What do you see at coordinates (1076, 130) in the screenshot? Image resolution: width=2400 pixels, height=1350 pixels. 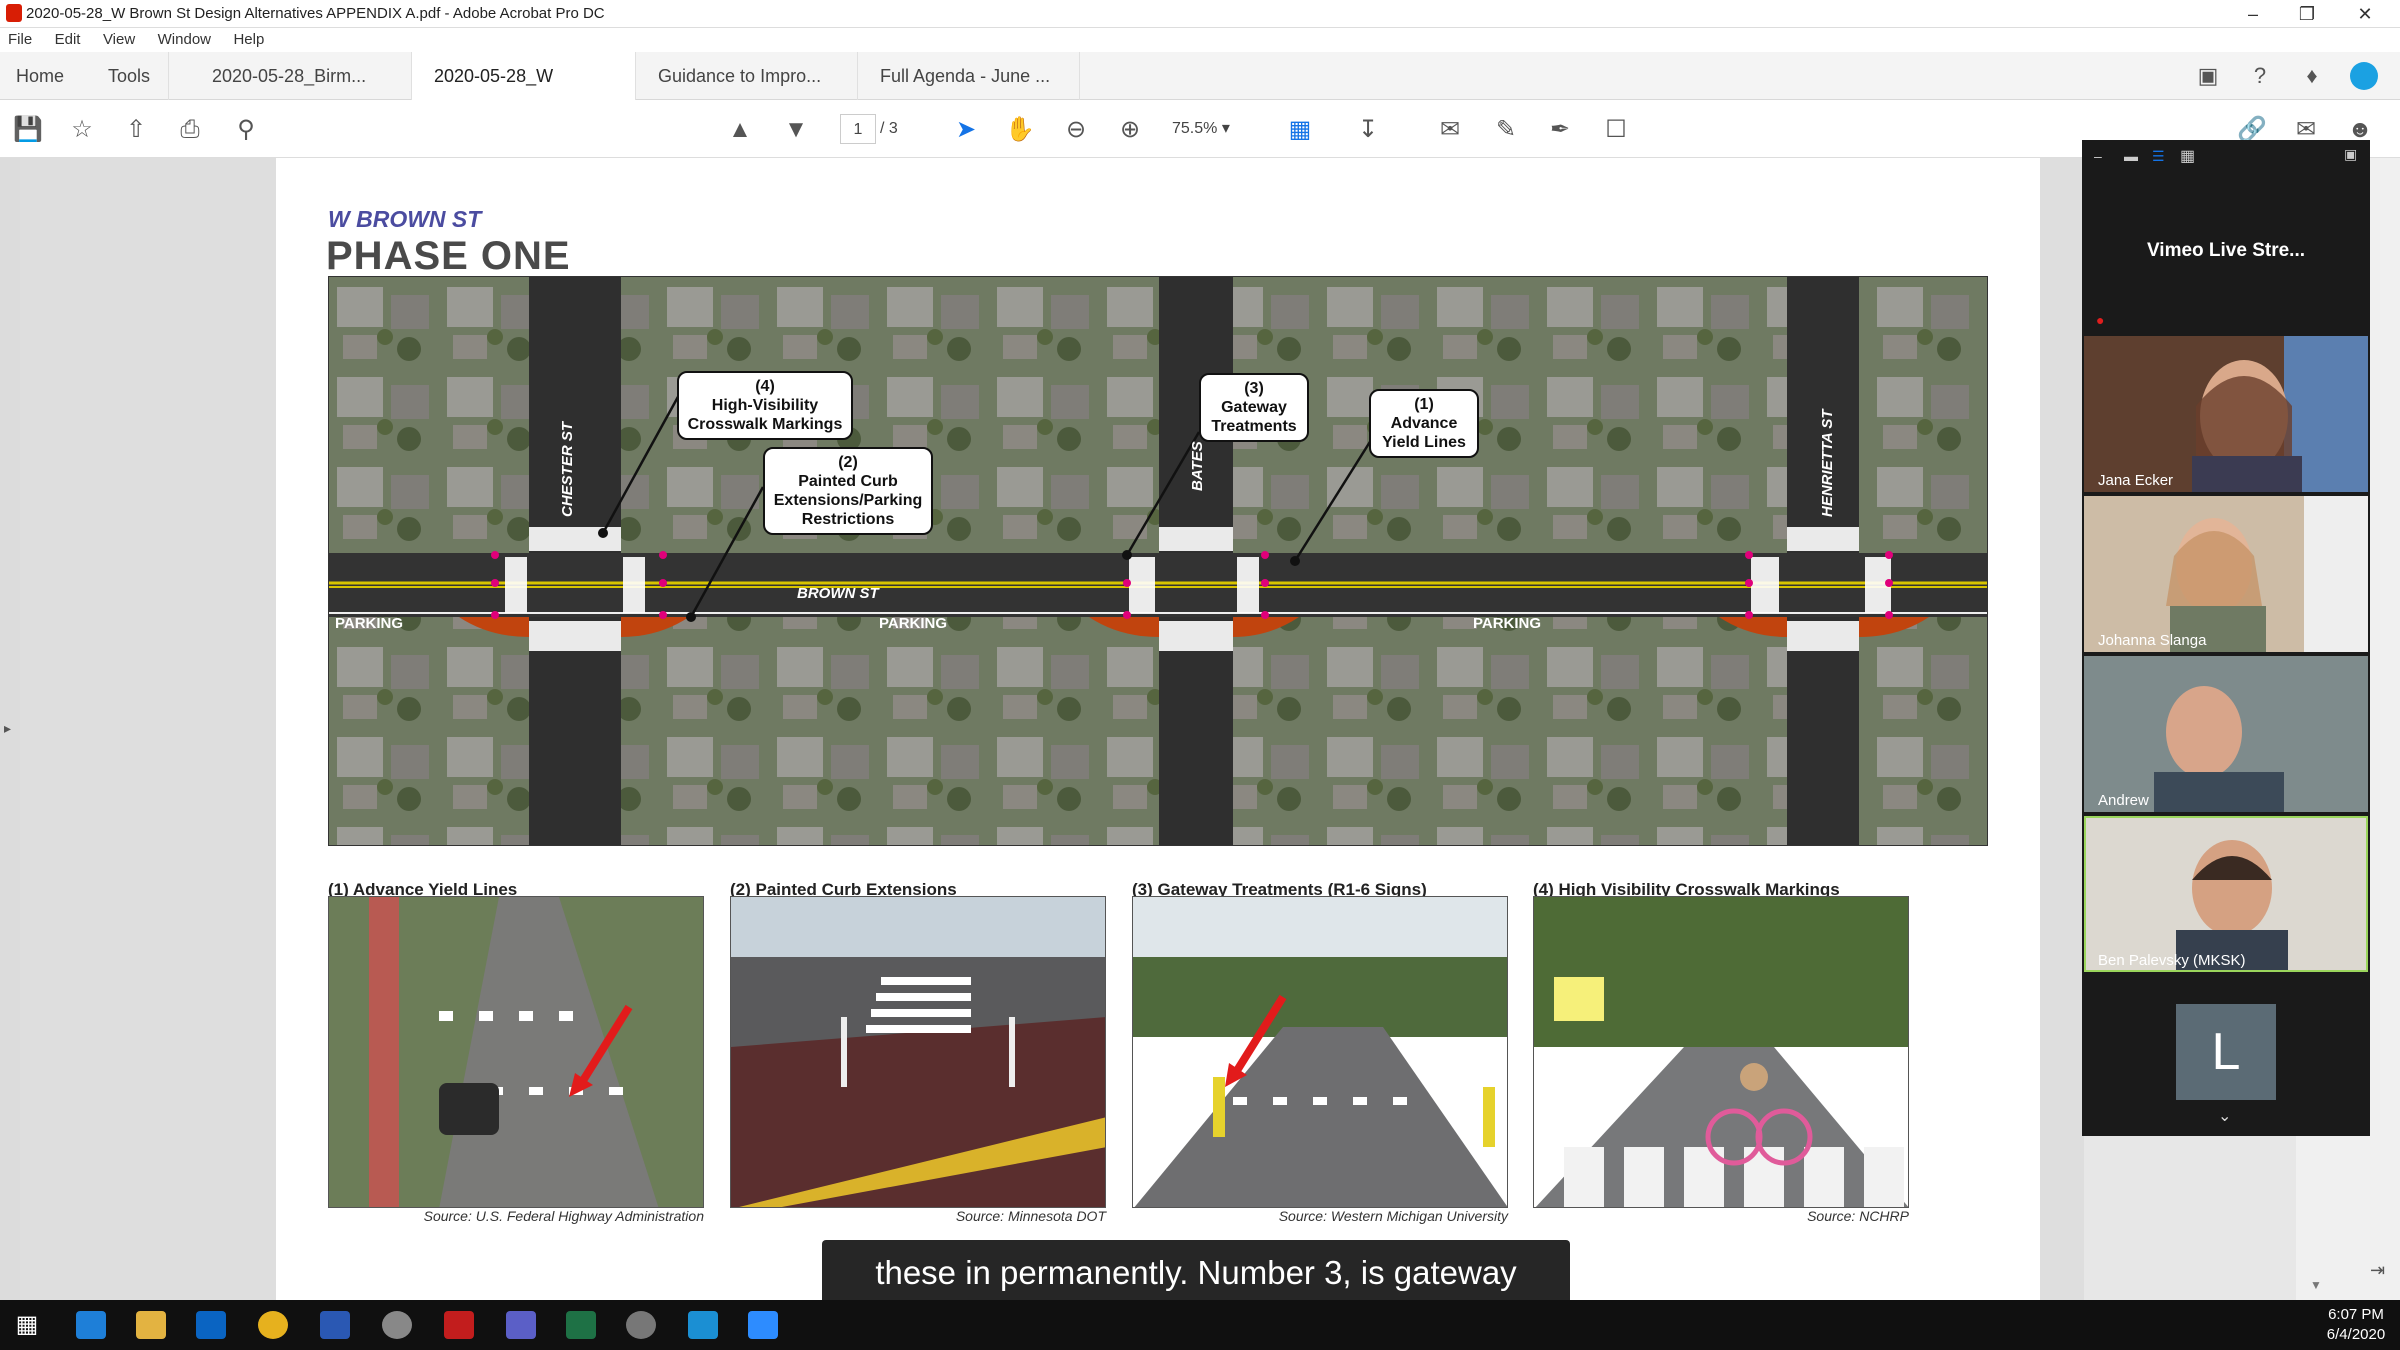 I see `zoom-out-icon: ⊖` at bounding box center [1076, 130].